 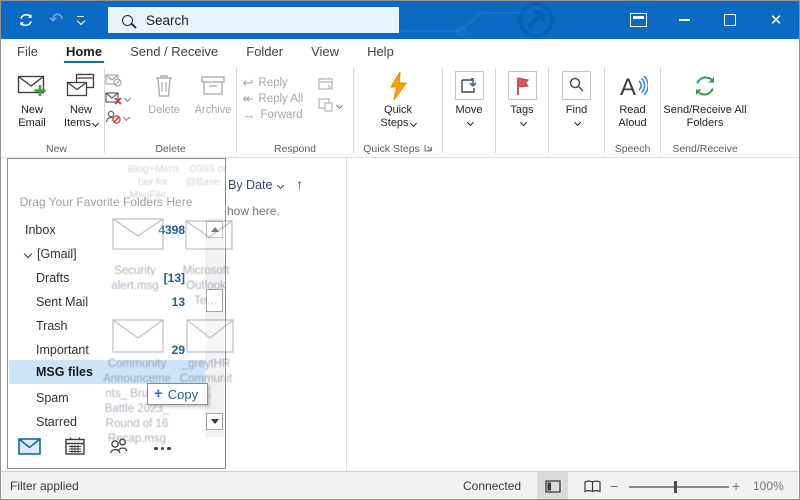 What do you see at coordinates (110, 350) in the screenshot?
I see `folder-important: Important 29` at bounding box center [110, 350].